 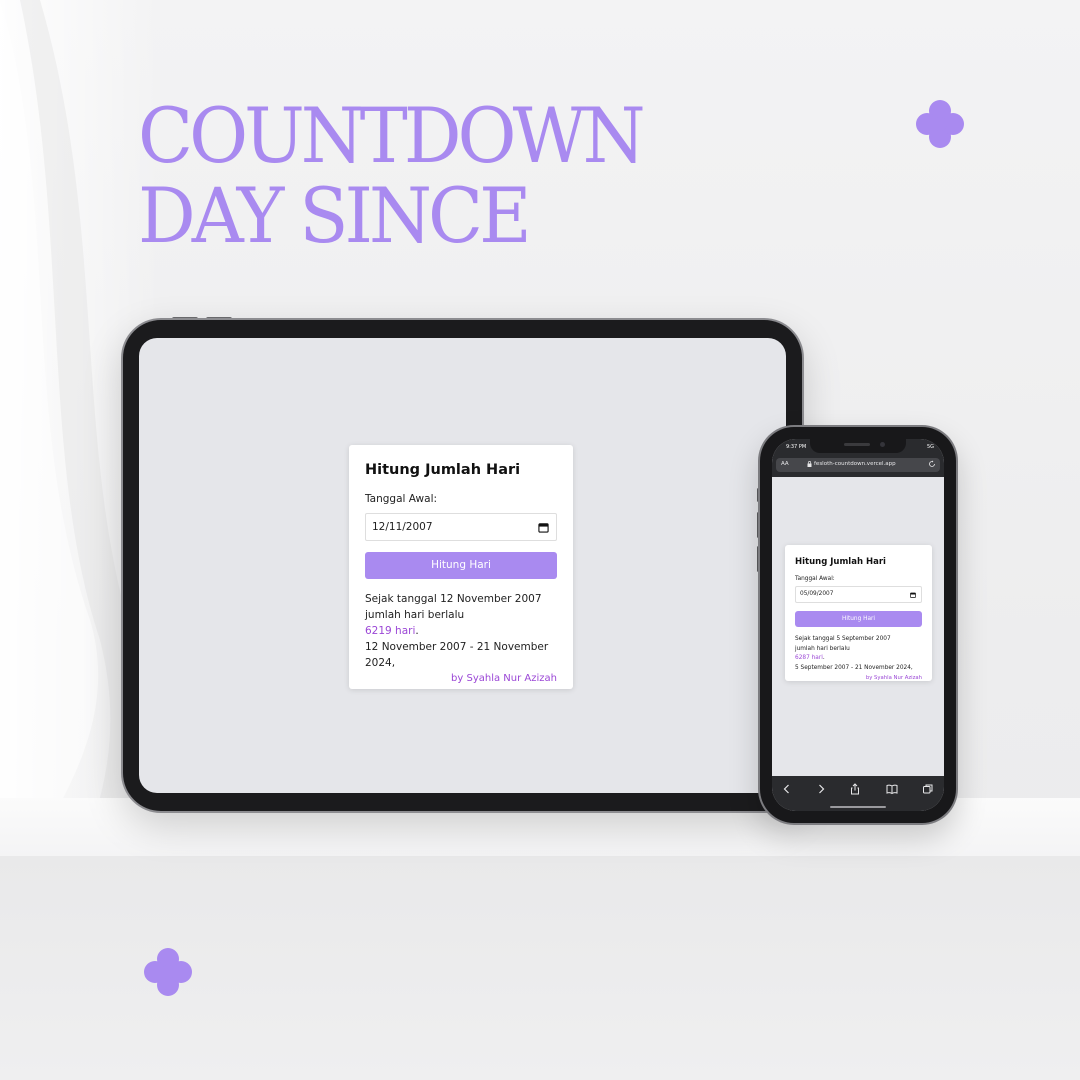 I want to click on headline-line-1: COUNTDOWN, so click(x=392, y=135).